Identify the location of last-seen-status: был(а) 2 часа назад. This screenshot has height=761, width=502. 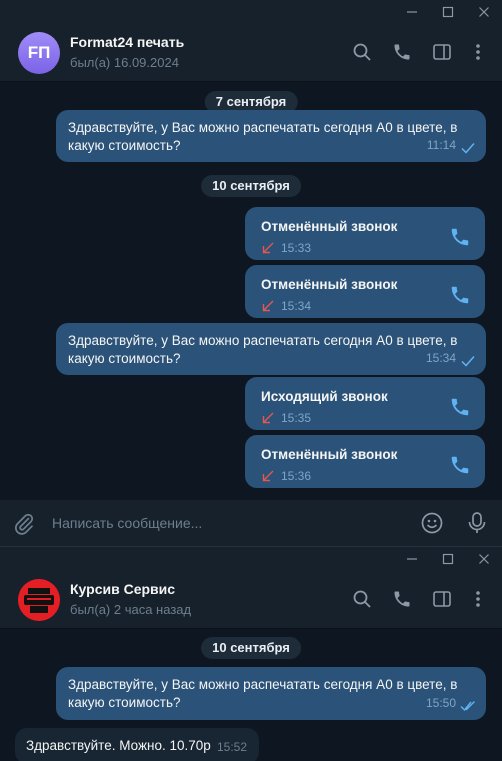
(131, 609).